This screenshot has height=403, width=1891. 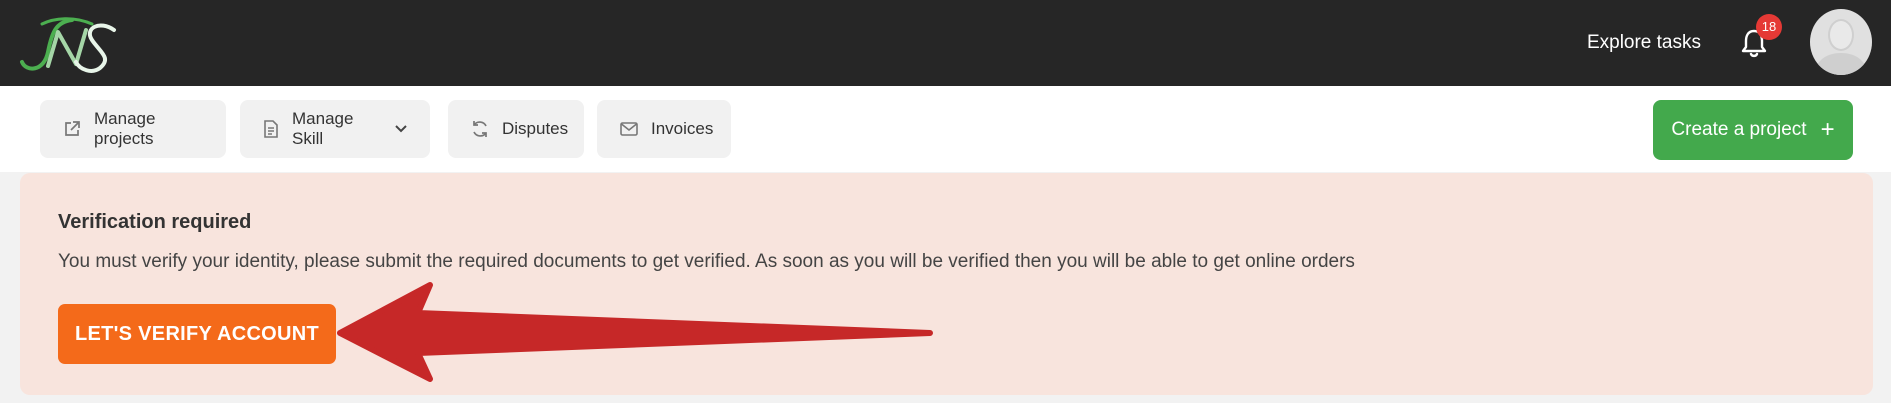 I want to click on create-project-label: Create a project, so click(x=1739, y=129).